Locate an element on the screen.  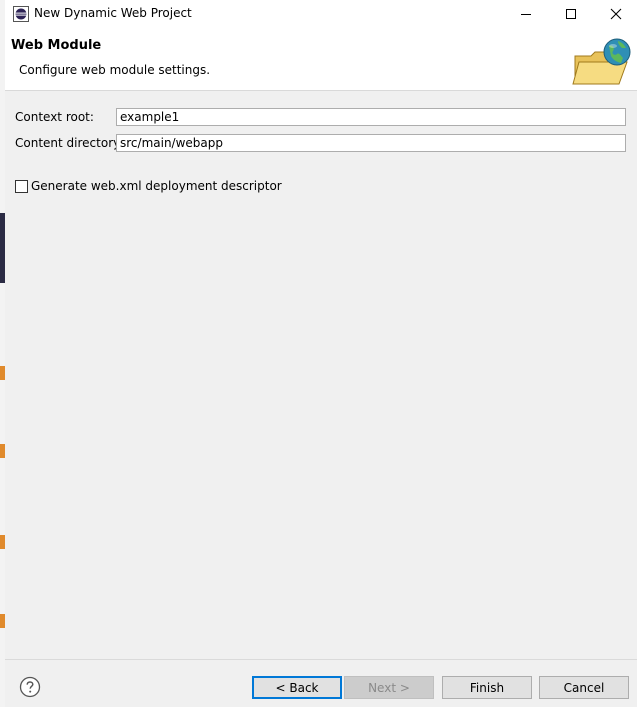
minimize-button is located at coordinates (525, 14).